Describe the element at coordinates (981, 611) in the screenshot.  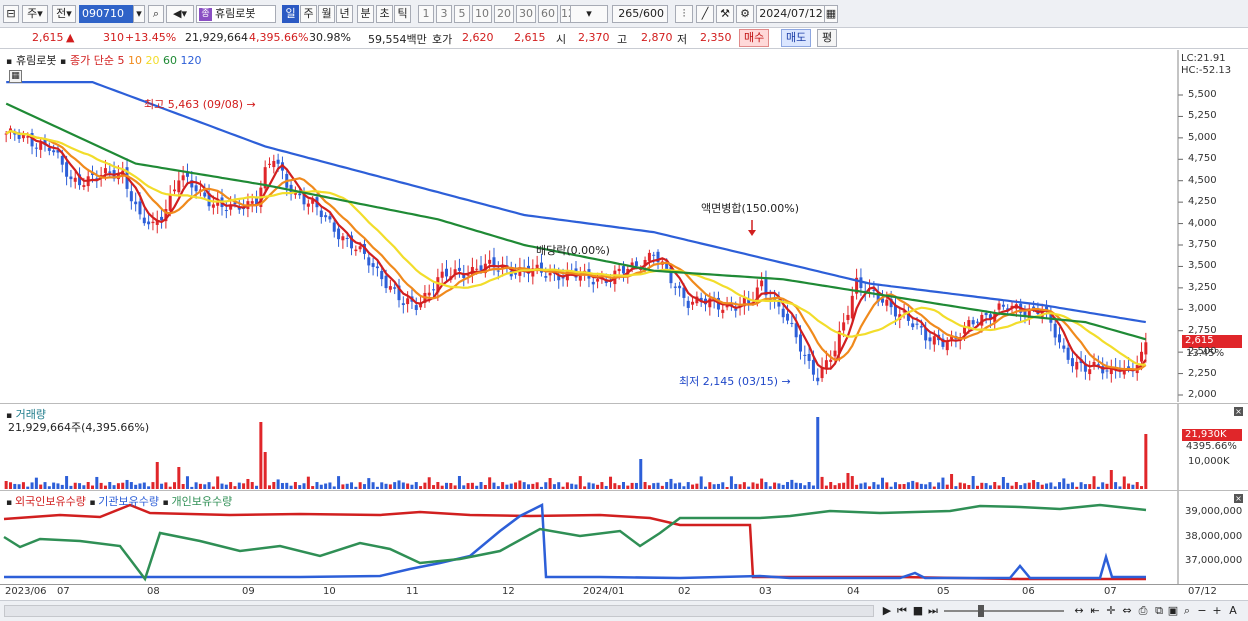
I see `zoom-slider-handle` at that location.